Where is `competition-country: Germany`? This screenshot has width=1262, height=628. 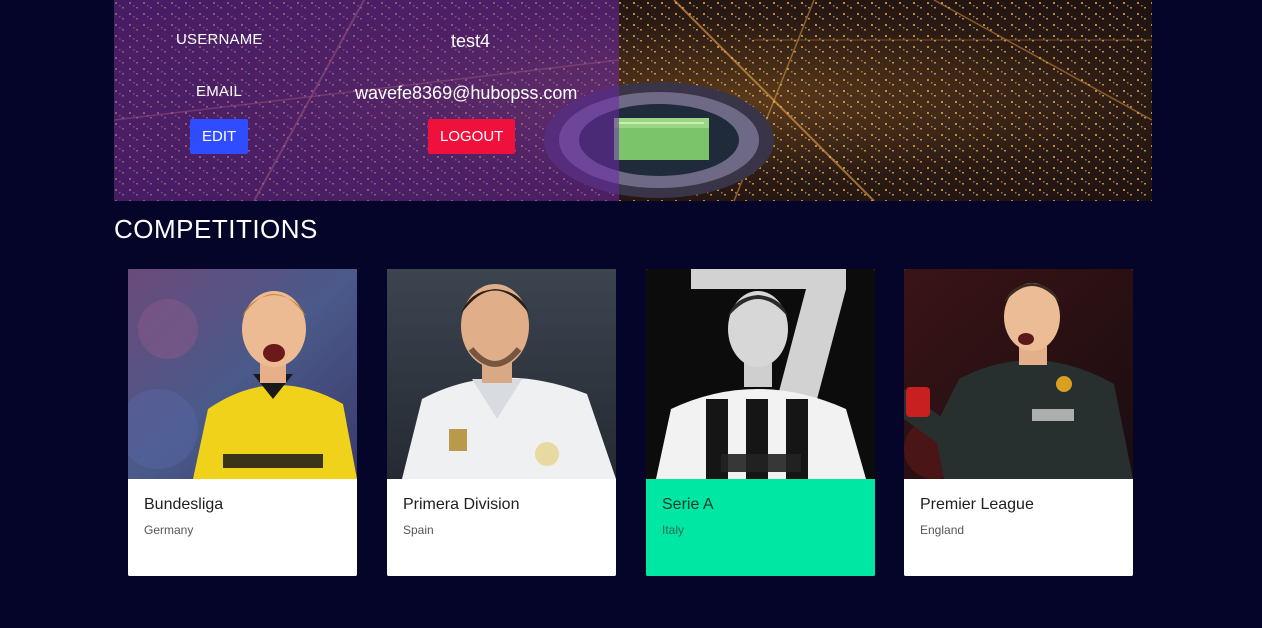
competition-country: Germany is located at coordinates (169, 530).